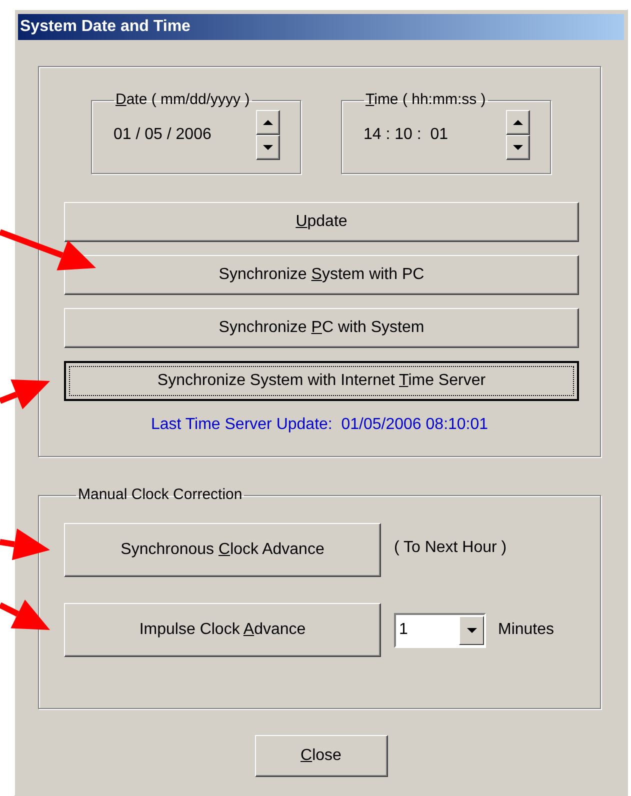  I want to click on hint-text: ( To Next Hour ), so click(450, 547).